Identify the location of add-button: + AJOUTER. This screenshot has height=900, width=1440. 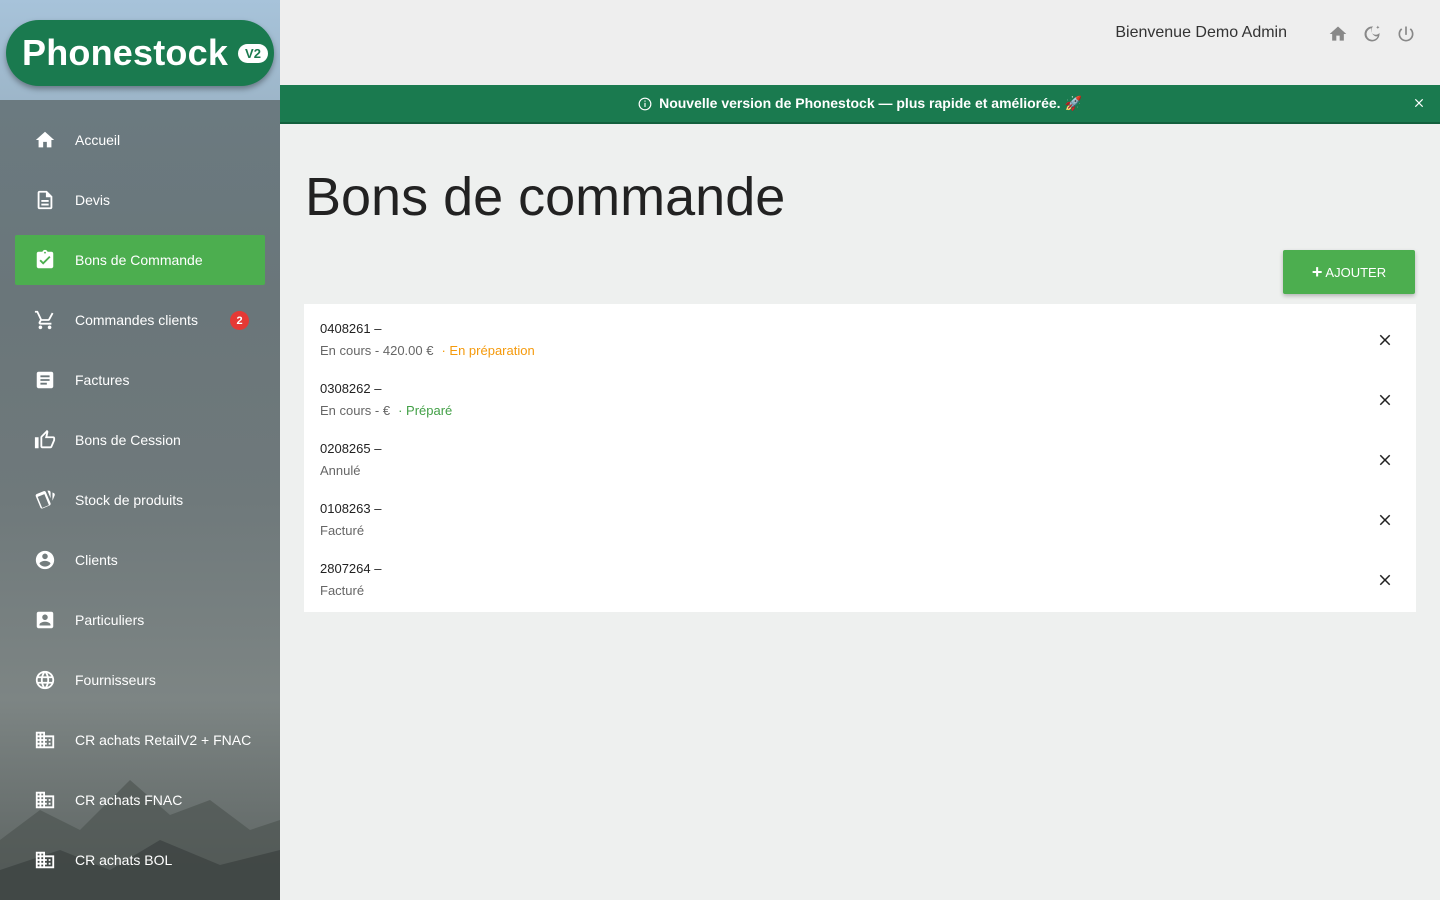
(1349, 272).